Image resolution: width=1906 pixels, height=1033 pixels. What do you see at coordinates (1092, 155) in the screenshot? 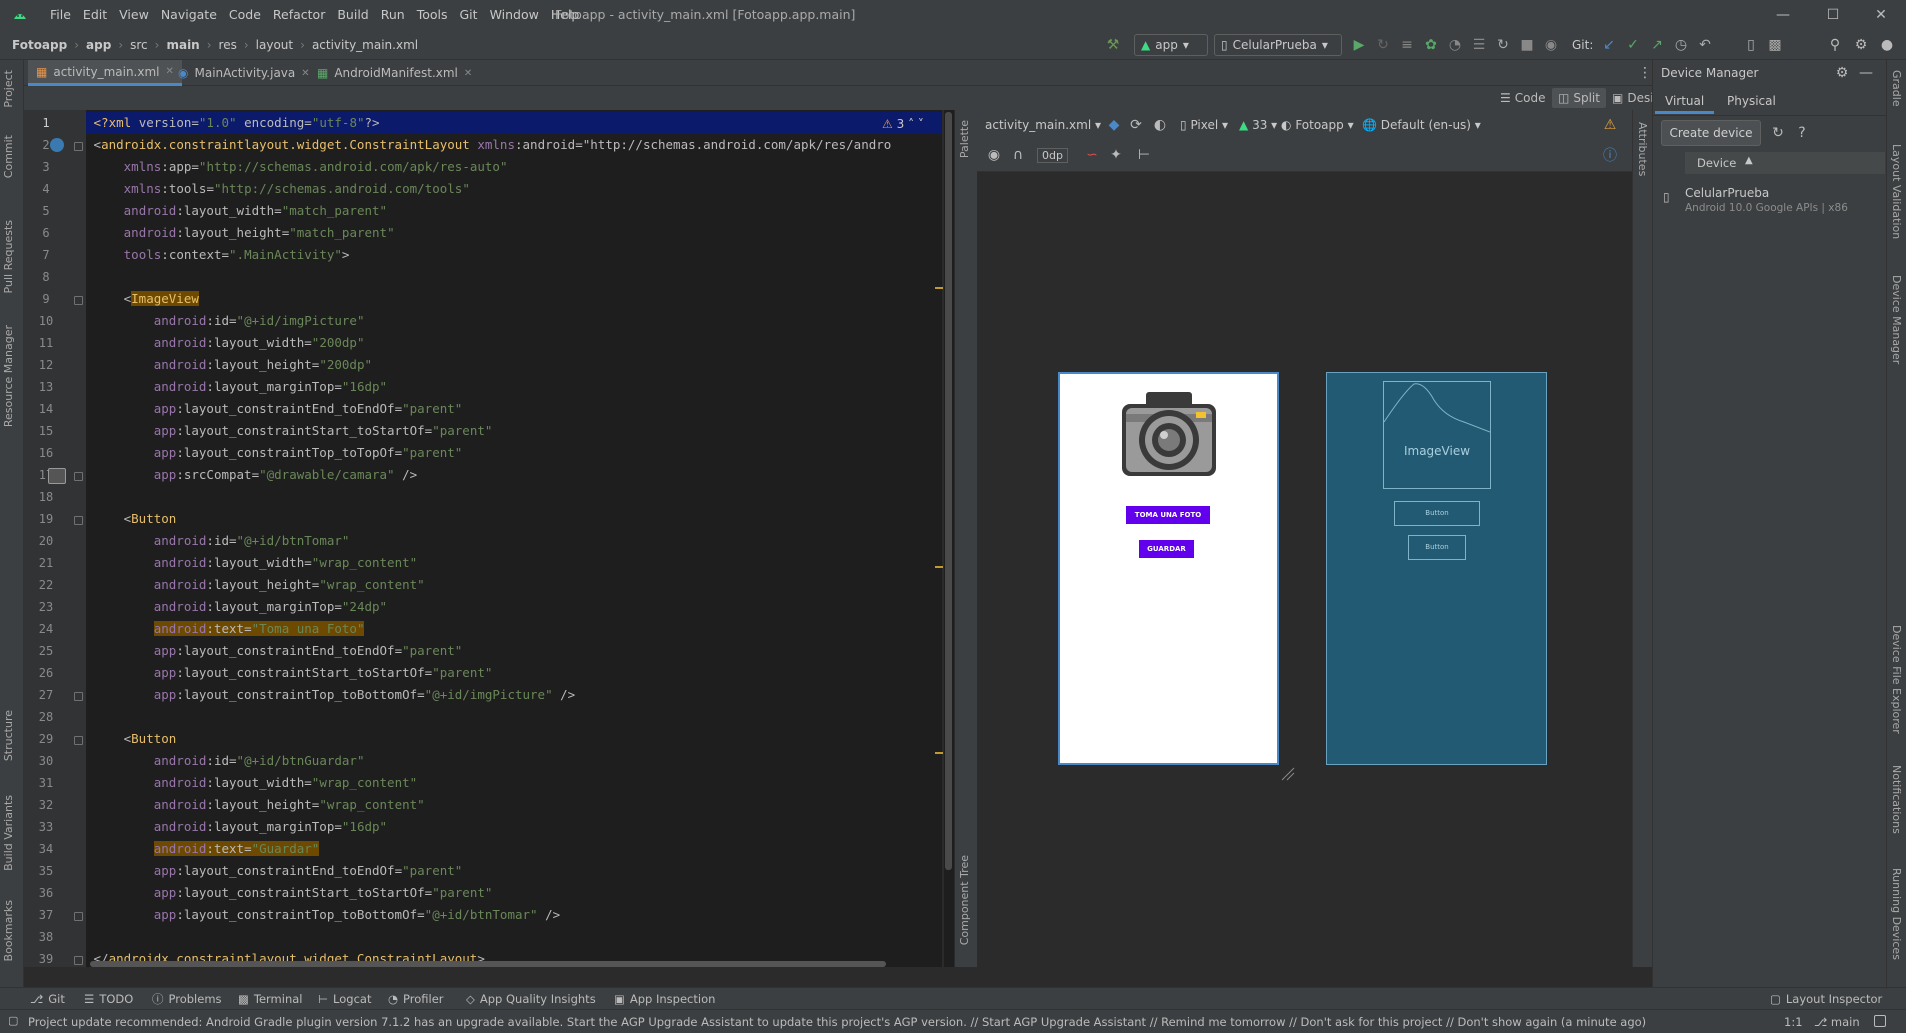
I see `clear-constraints-icon: ∽` at bounding box center [1092, 155].